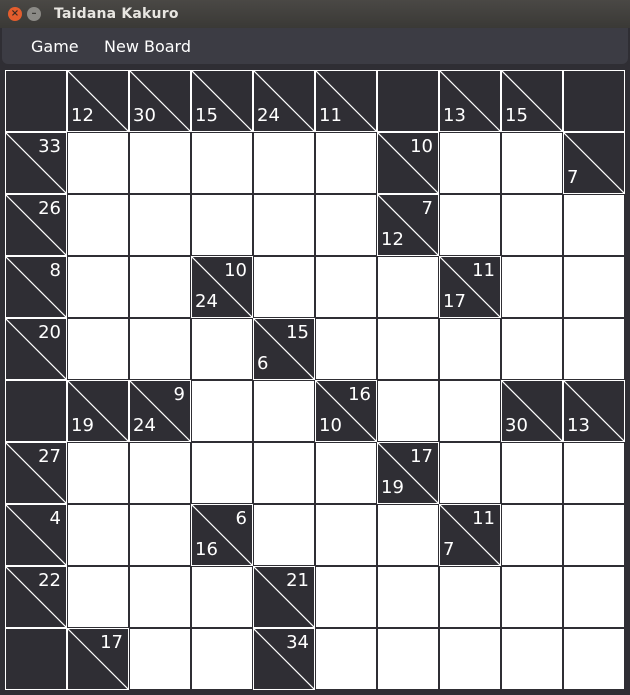 The width and height of the screenshot is (630, 695). What do you see at coordinates (315, 14) in the screenshot?
I see `title-bar: × – Taidana Kakuro` at bounding box center [315, 14].